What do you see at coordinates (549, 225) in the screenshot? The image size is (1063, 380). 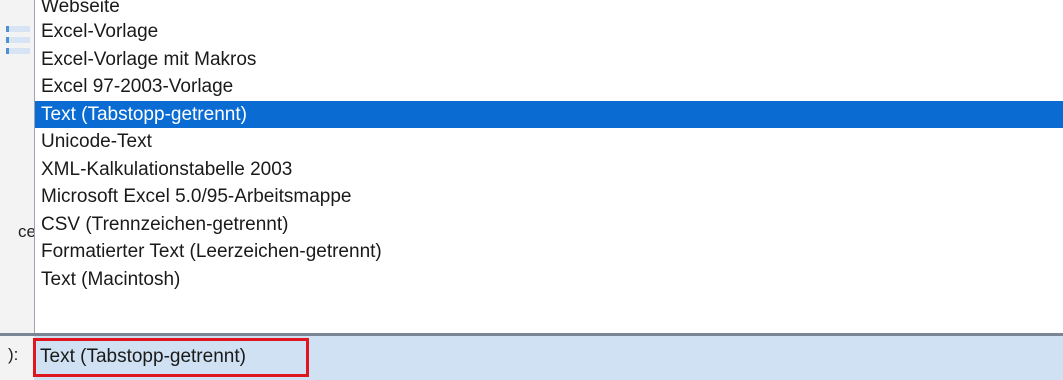 I see `dropdown-option-csv: CSV (Trennzeichen-getrennt)` at bounding box center [549, 225].